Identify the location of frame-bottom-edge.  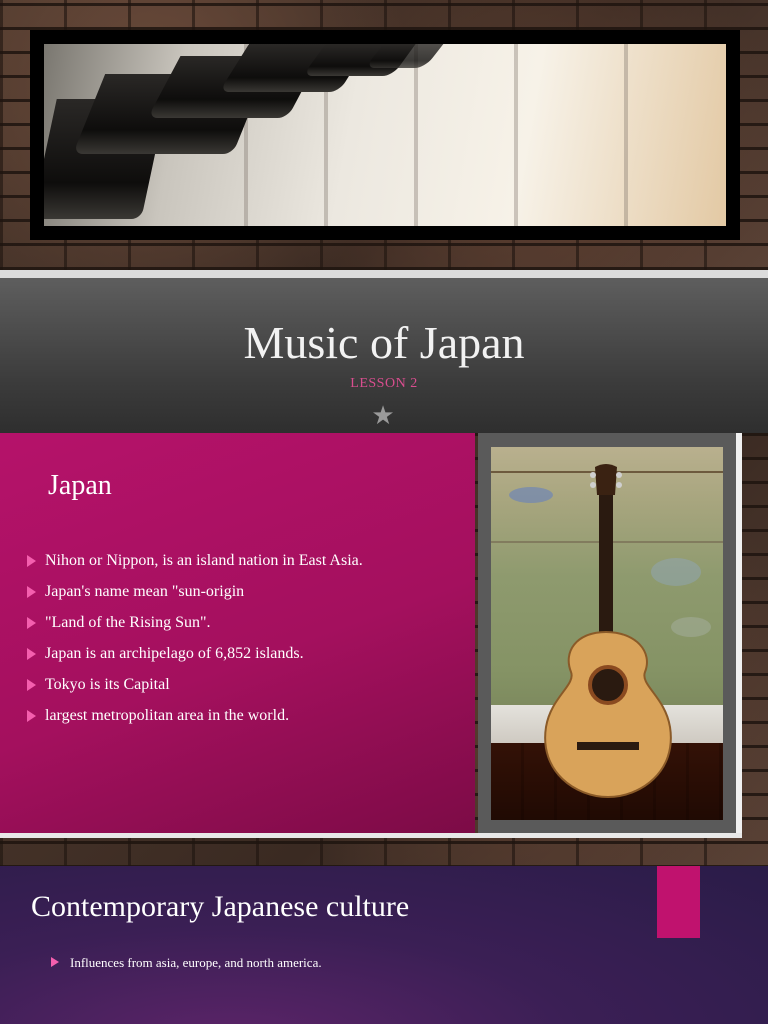
(371, 835).